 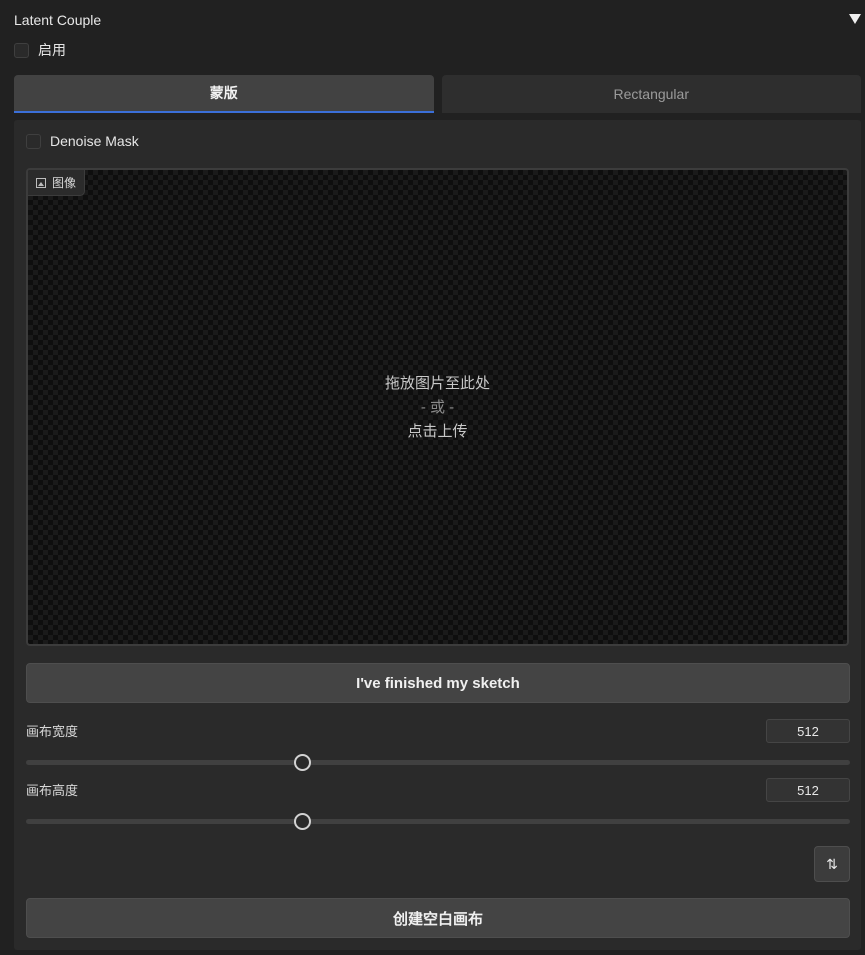 I want to click on drop-text-line2: 点击上传, so click(x=437, y=432).